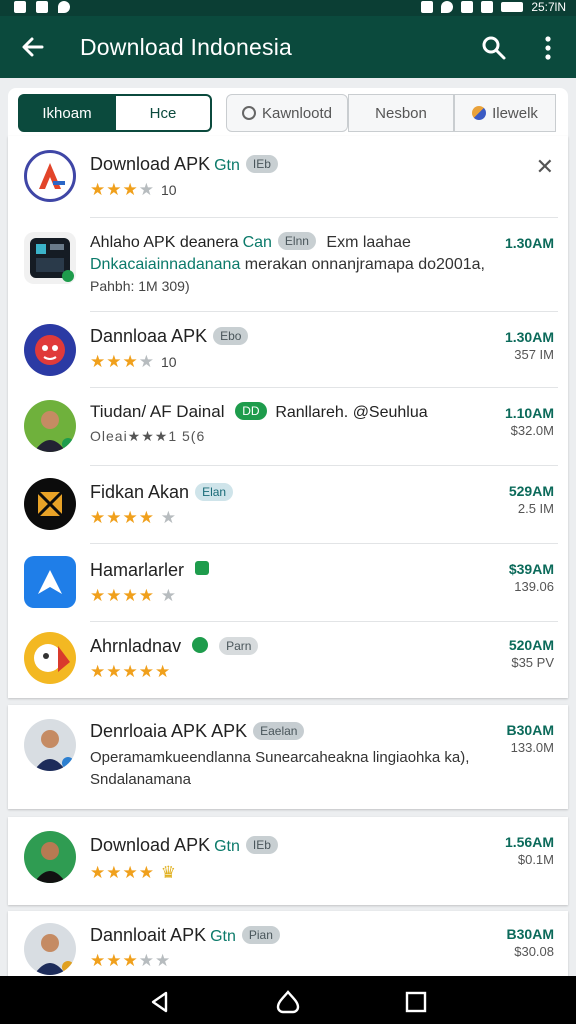 The image size is (576, 1024). I want to click on app-size: 520AM $35 PV, so click(531, 653).